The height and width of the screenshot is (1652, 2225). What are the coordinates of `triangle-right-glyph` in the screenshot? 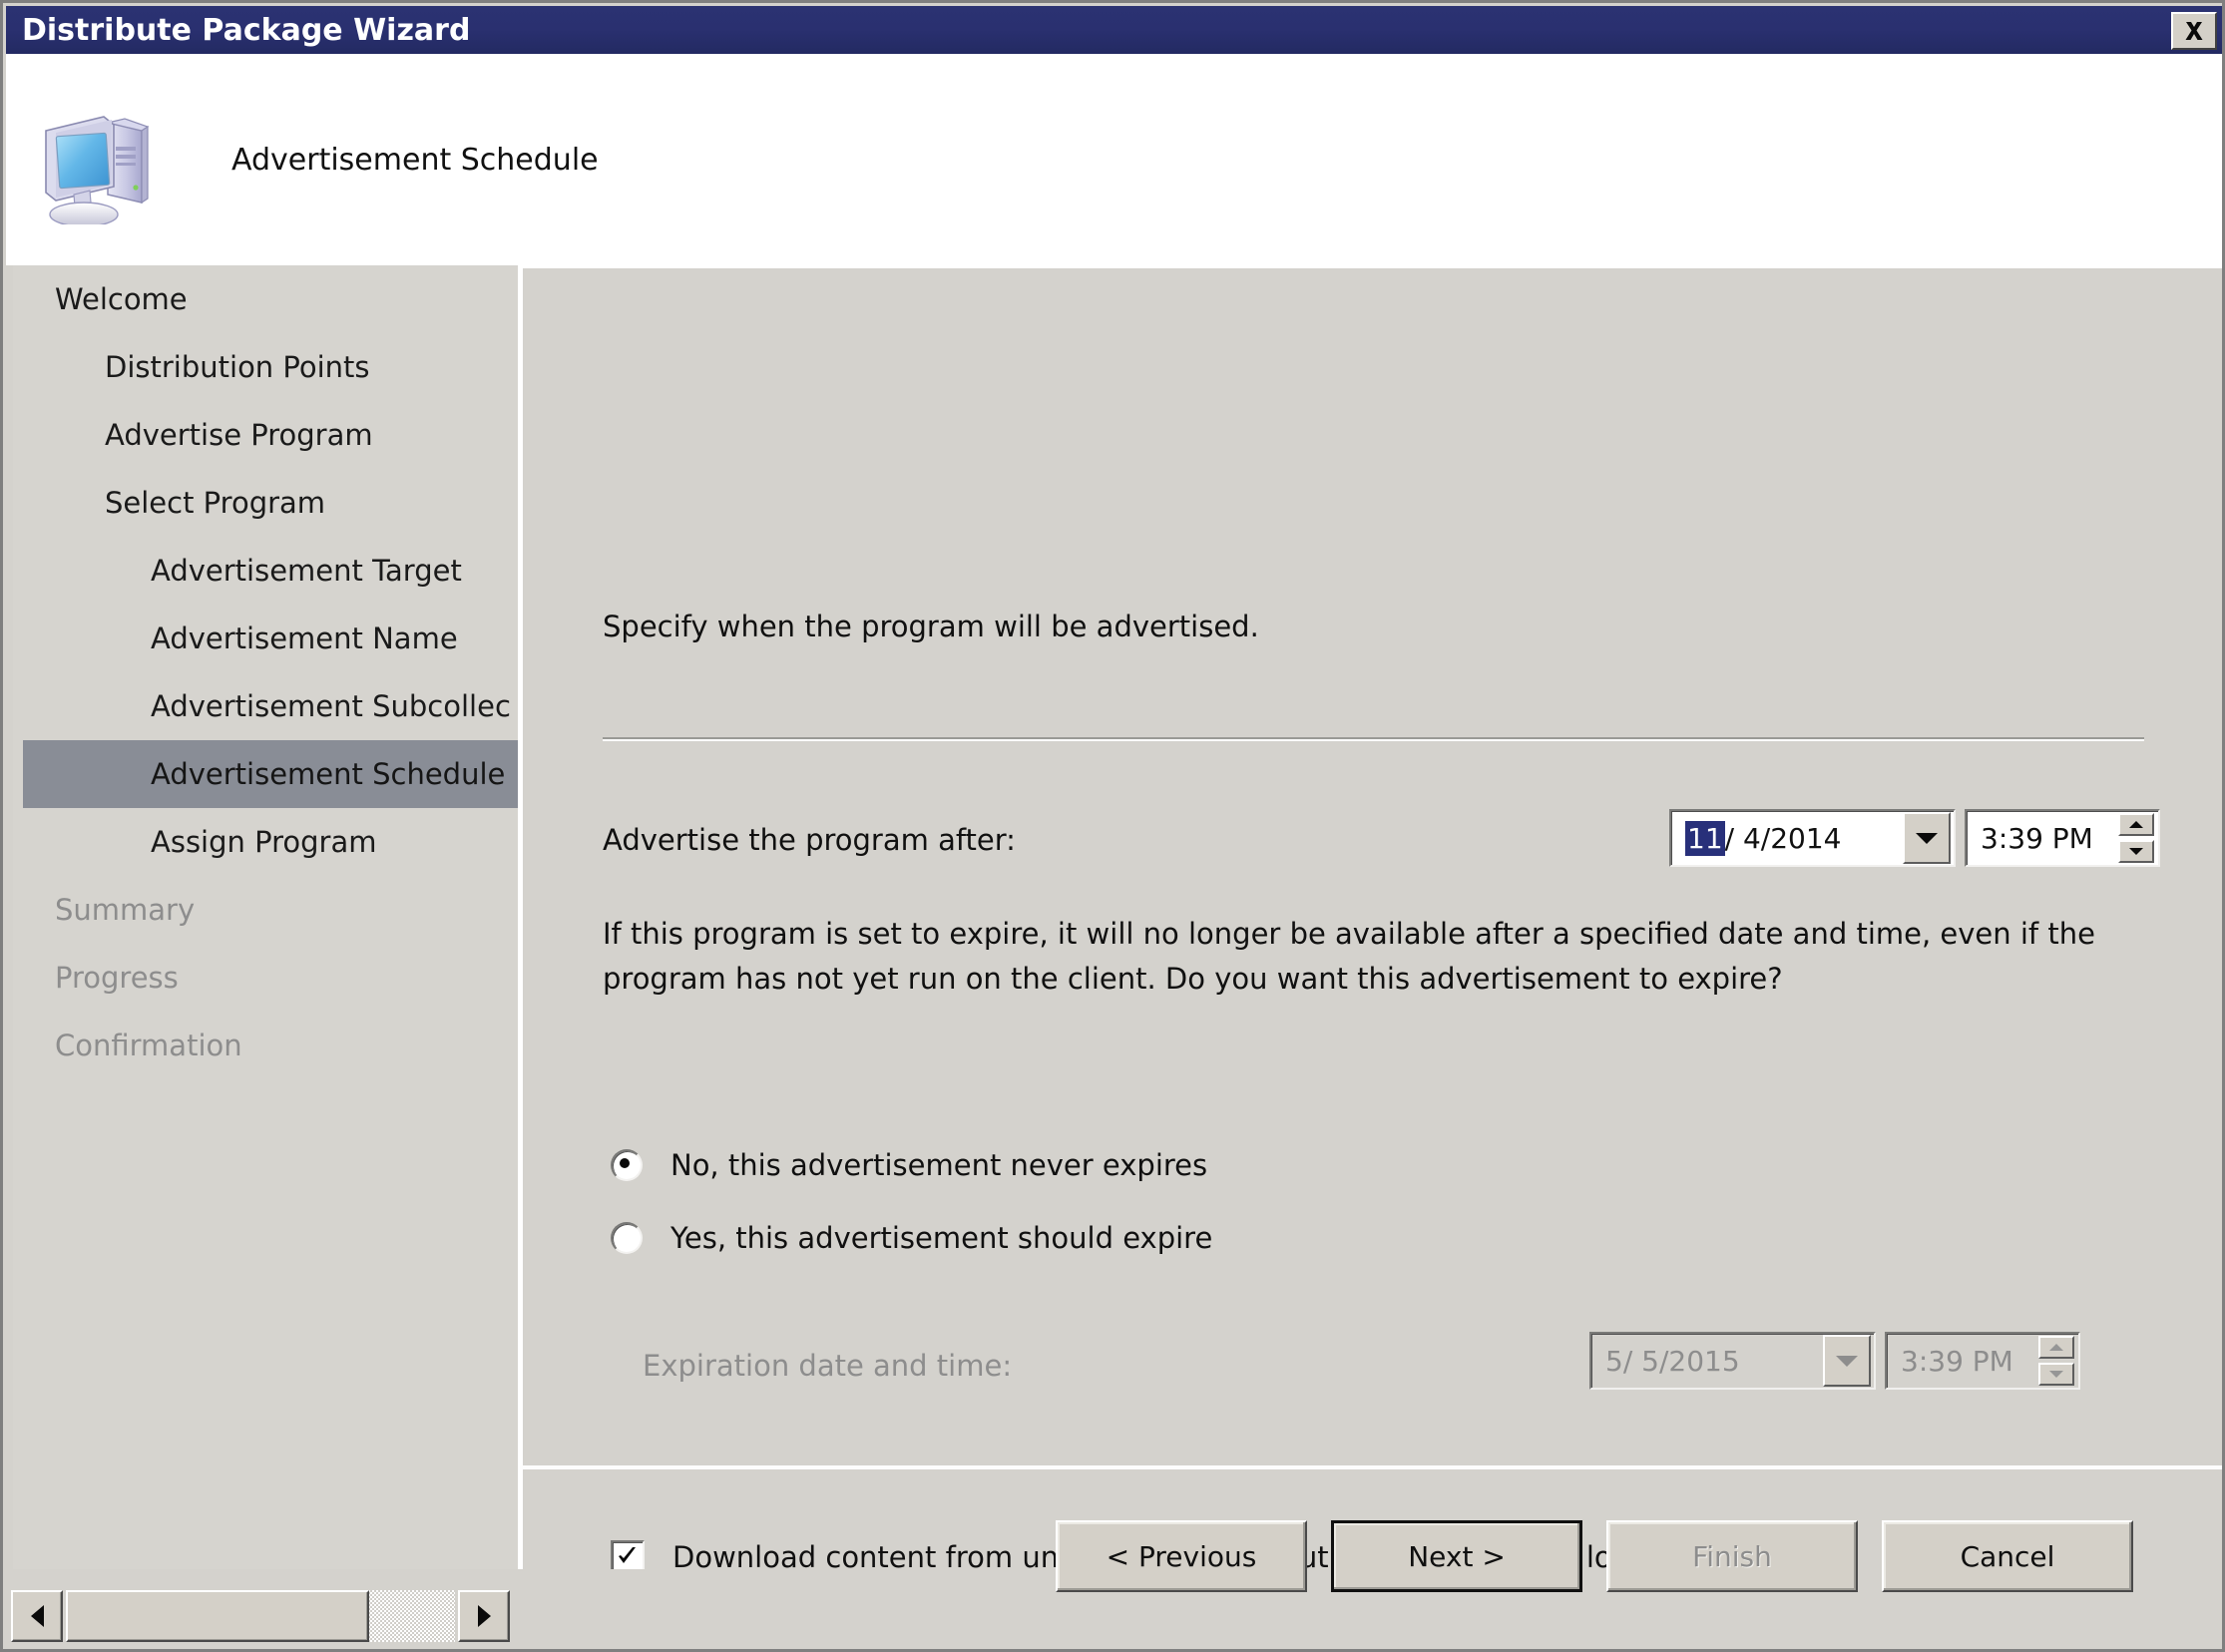 It's located at (484, 1616).